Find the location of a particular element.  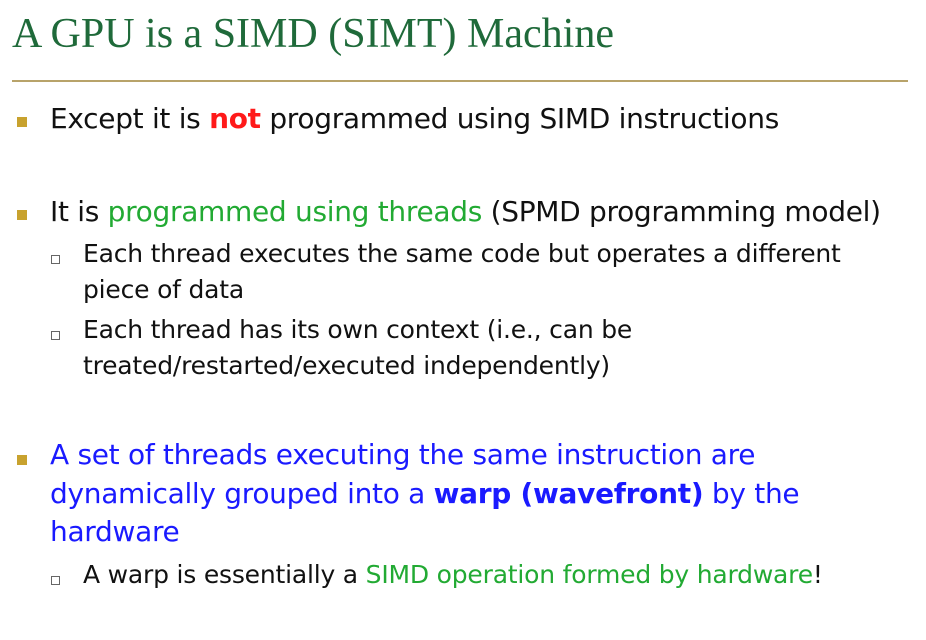

sub-bullet-3-1-green: SIMD operation formed by hardware is located at coordinates (589, 574).